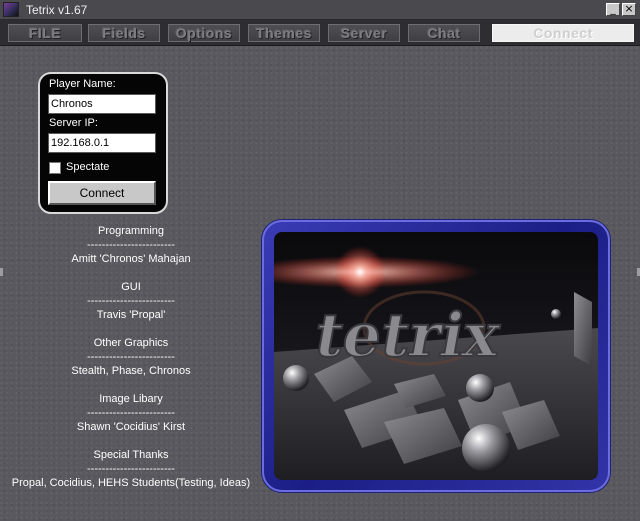 This screenshot has width=640, height=521. What do you see at coordinates (204, 33) in the screenshot?
I see `tab-options: Options` at bounding box center [204, 33].